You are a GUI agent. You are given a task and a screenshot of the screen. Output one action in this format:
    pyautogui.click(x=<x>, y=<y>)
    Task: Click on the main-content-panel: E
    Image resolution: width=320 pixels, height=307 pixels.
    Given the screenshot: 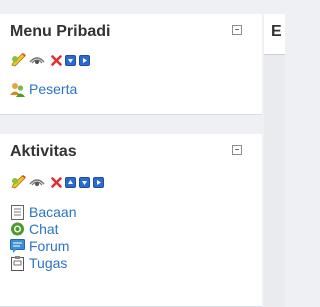 What is the action you would take?
    pyautogui.click(x=274, y=160)
    